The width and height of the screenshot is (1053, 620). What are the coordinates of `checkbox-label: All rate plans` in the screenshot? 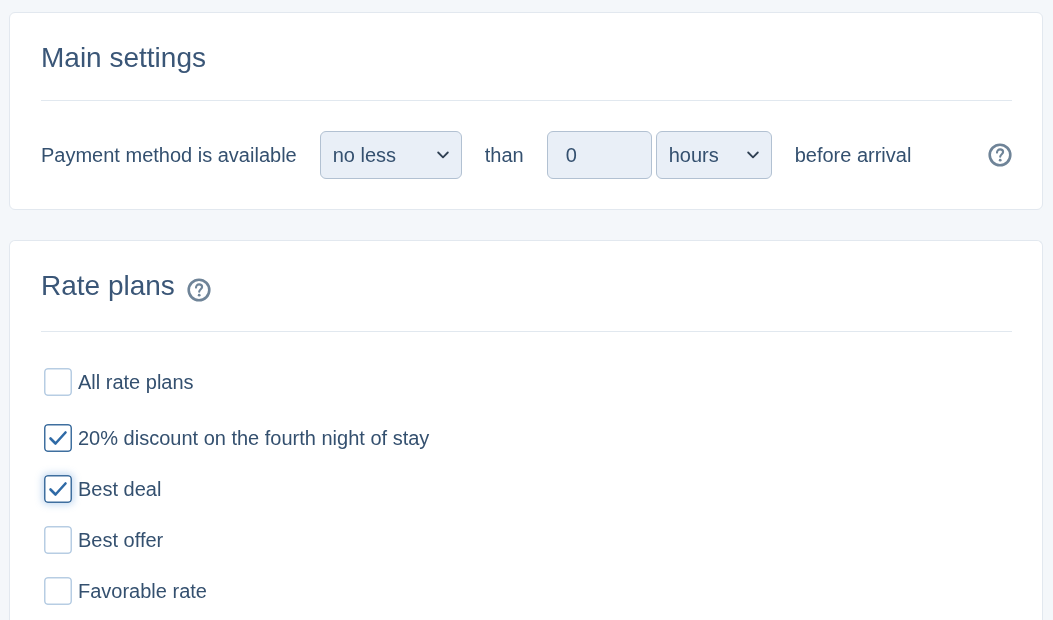 It's located at (136, 382).